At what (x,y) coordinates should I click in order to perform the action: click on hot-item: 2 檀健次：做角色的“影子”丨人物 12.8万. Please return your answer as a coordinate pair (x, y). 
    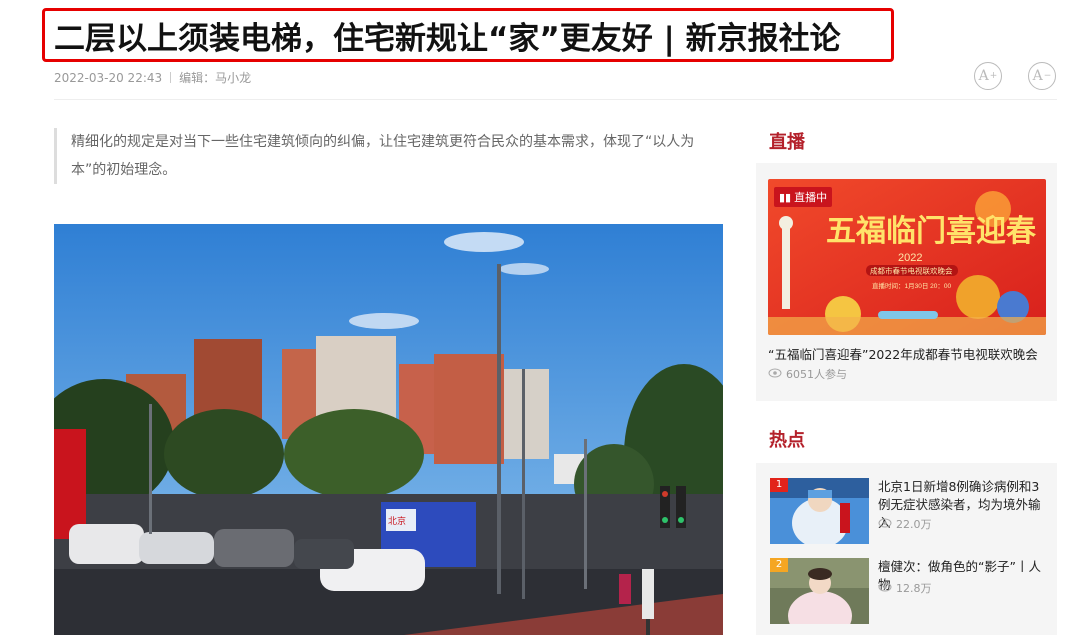
    Looking at the image, I should click on (910, 591).